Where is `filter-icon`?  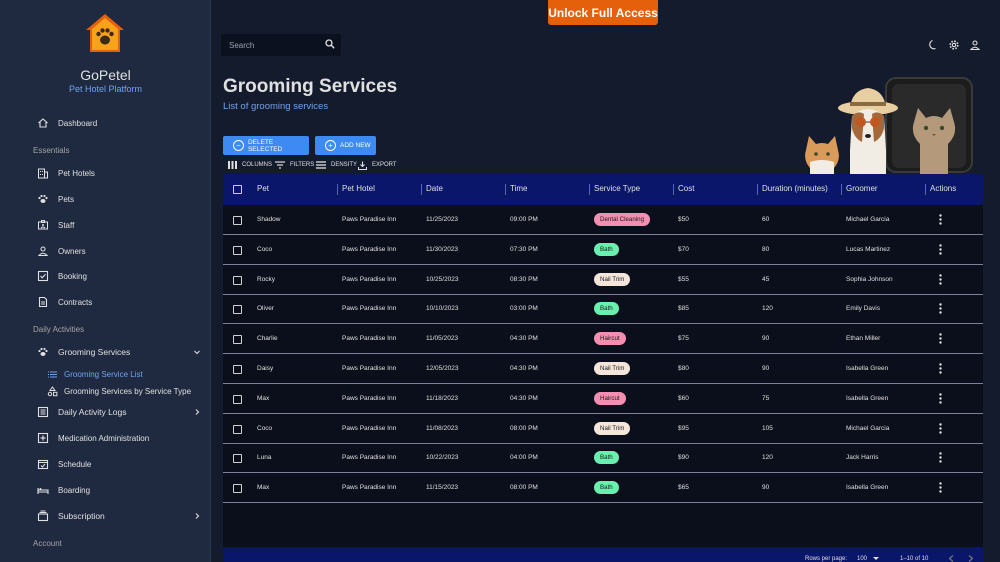 filter-icon is located at coordinates (280, 165).